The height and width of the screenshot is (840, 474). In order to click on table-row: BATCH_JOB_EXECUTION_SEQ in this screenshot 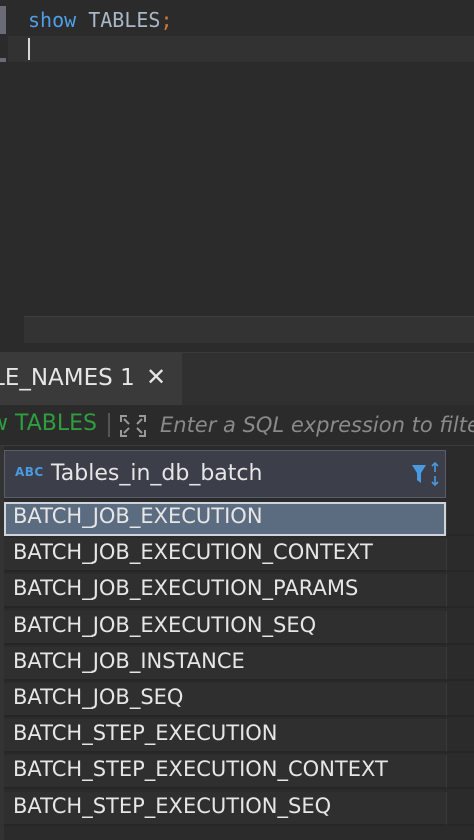, I will do `click(225, 628)`.